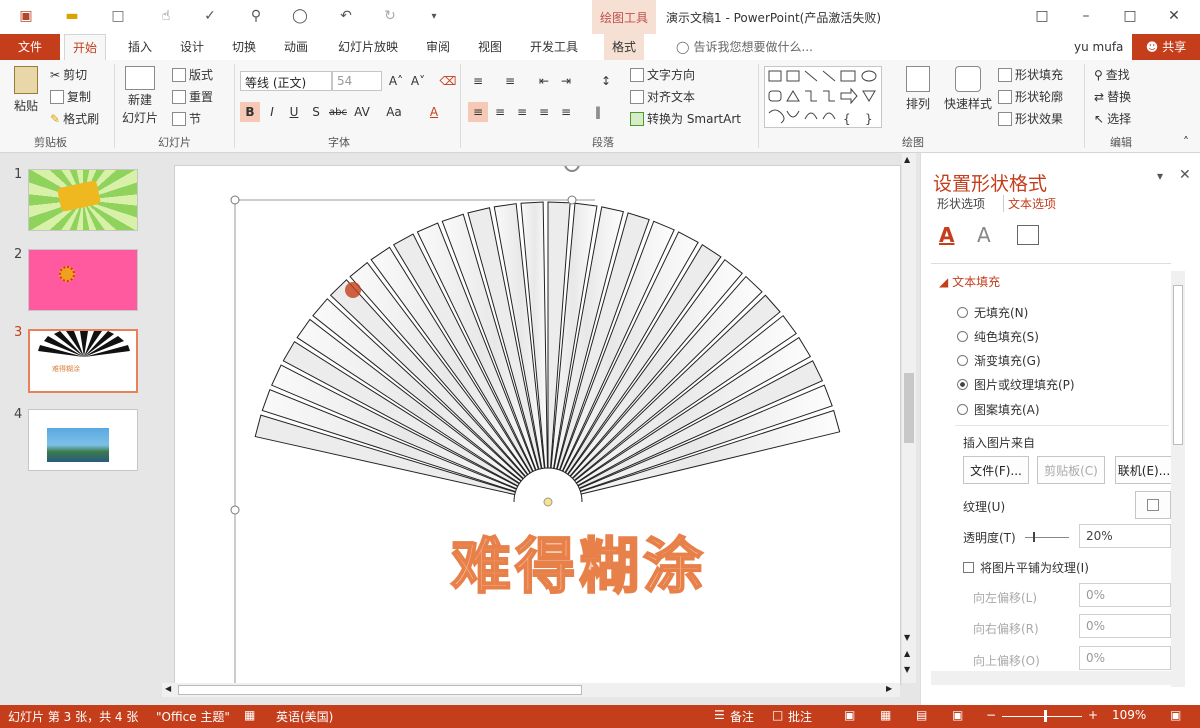 The height and width of the screenshot is (728, 1200). What do you see at coordinates (544, 81) in the screenshot?
I see `decrease-indent-icon: ⇤` at bounding box center [544, 81].